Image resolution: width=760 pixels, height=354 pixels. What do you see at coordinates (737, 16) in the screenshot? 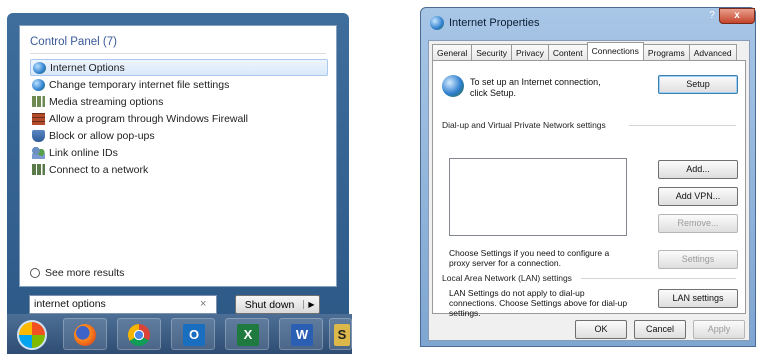
I see `close-button: x` at bounding box center [737, 16].